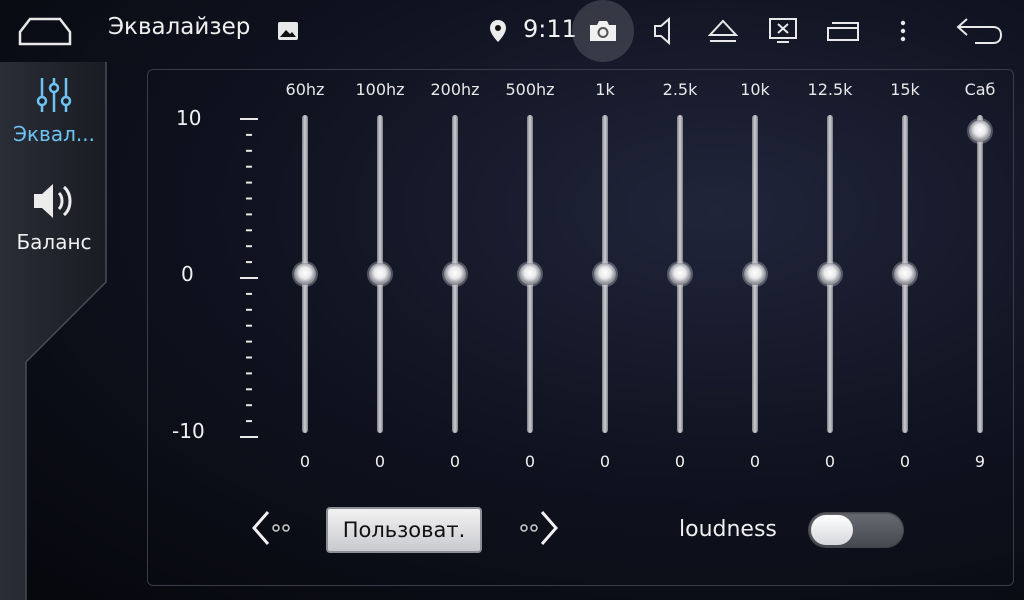 The image size is (1024, 600). Describe the element at coordinates (550, 29) in the screenshot. I see `clock: 9:11` at that location.